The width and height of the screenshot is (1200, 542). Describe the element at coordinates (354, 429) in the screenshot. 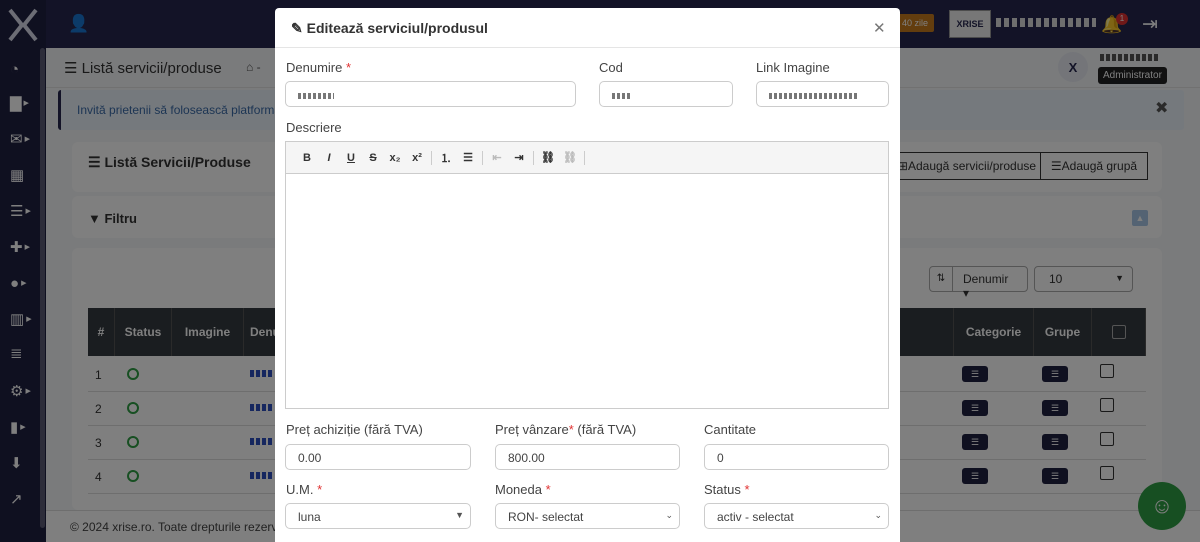

I see `pret-achizitie-label: Preț achiziție (fără TVA)` at that location.